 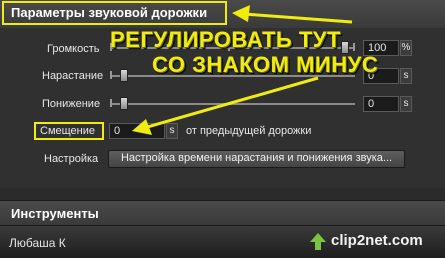 What do you see at coordinates (225, 39) in the screenshot?
I see `annotation-line-1: РЕГУЛИРОВАТЬ ТУТ` at bounding box center [225, 39].